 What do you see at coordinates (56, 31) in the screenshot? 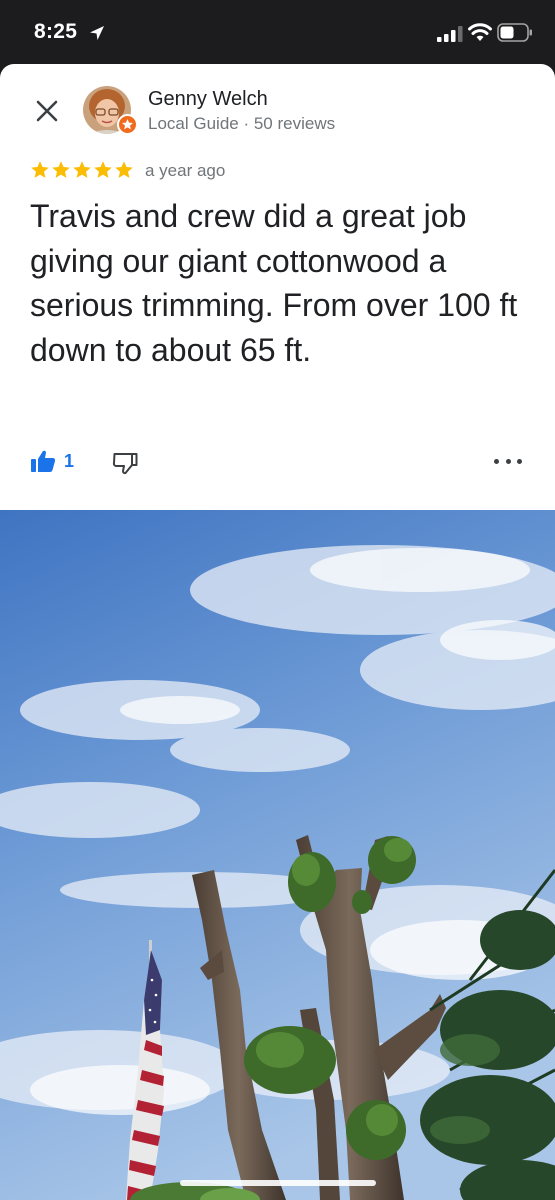
I see `status-time: 8:25` at bounding box center [56, 31].